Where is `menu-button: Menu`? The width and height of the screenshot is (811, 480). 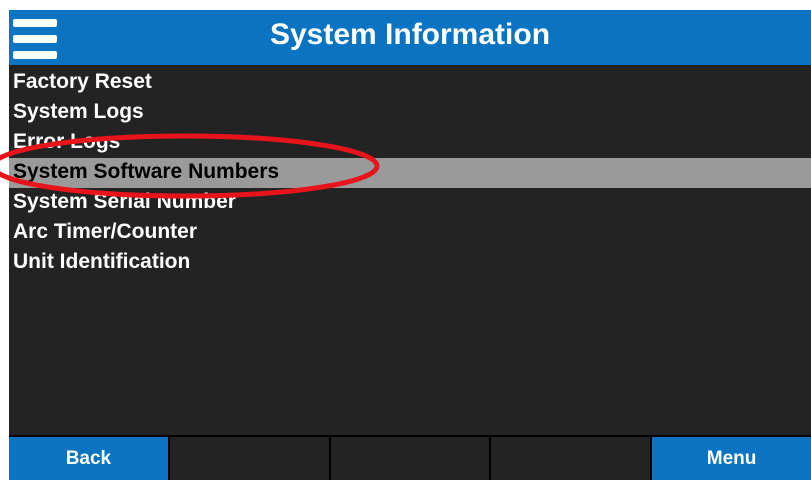 menu-button: Menu is located at coordinates (730, 458).